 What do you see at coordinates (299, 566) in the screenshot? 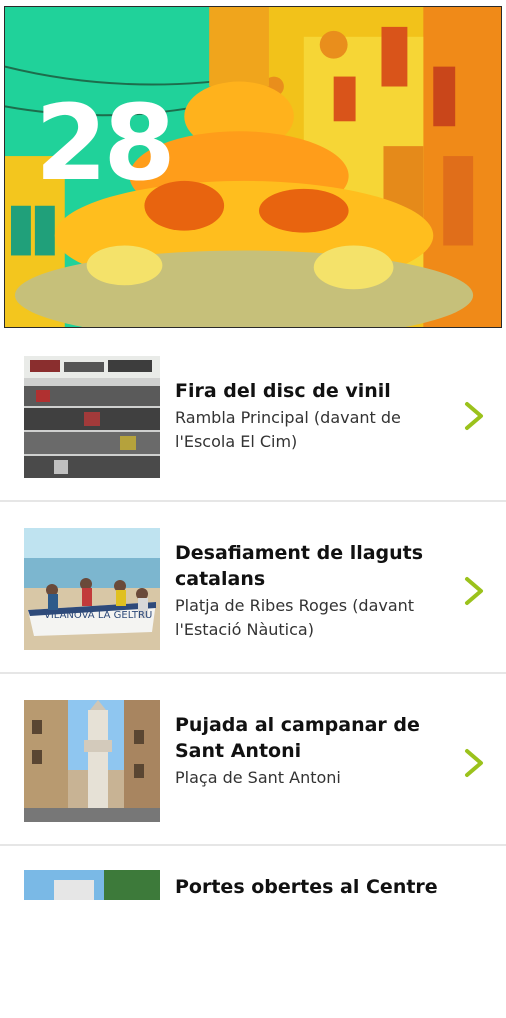
I see `event-title: Desafiament de llaguts catalans` at bounding box center [299, 566].